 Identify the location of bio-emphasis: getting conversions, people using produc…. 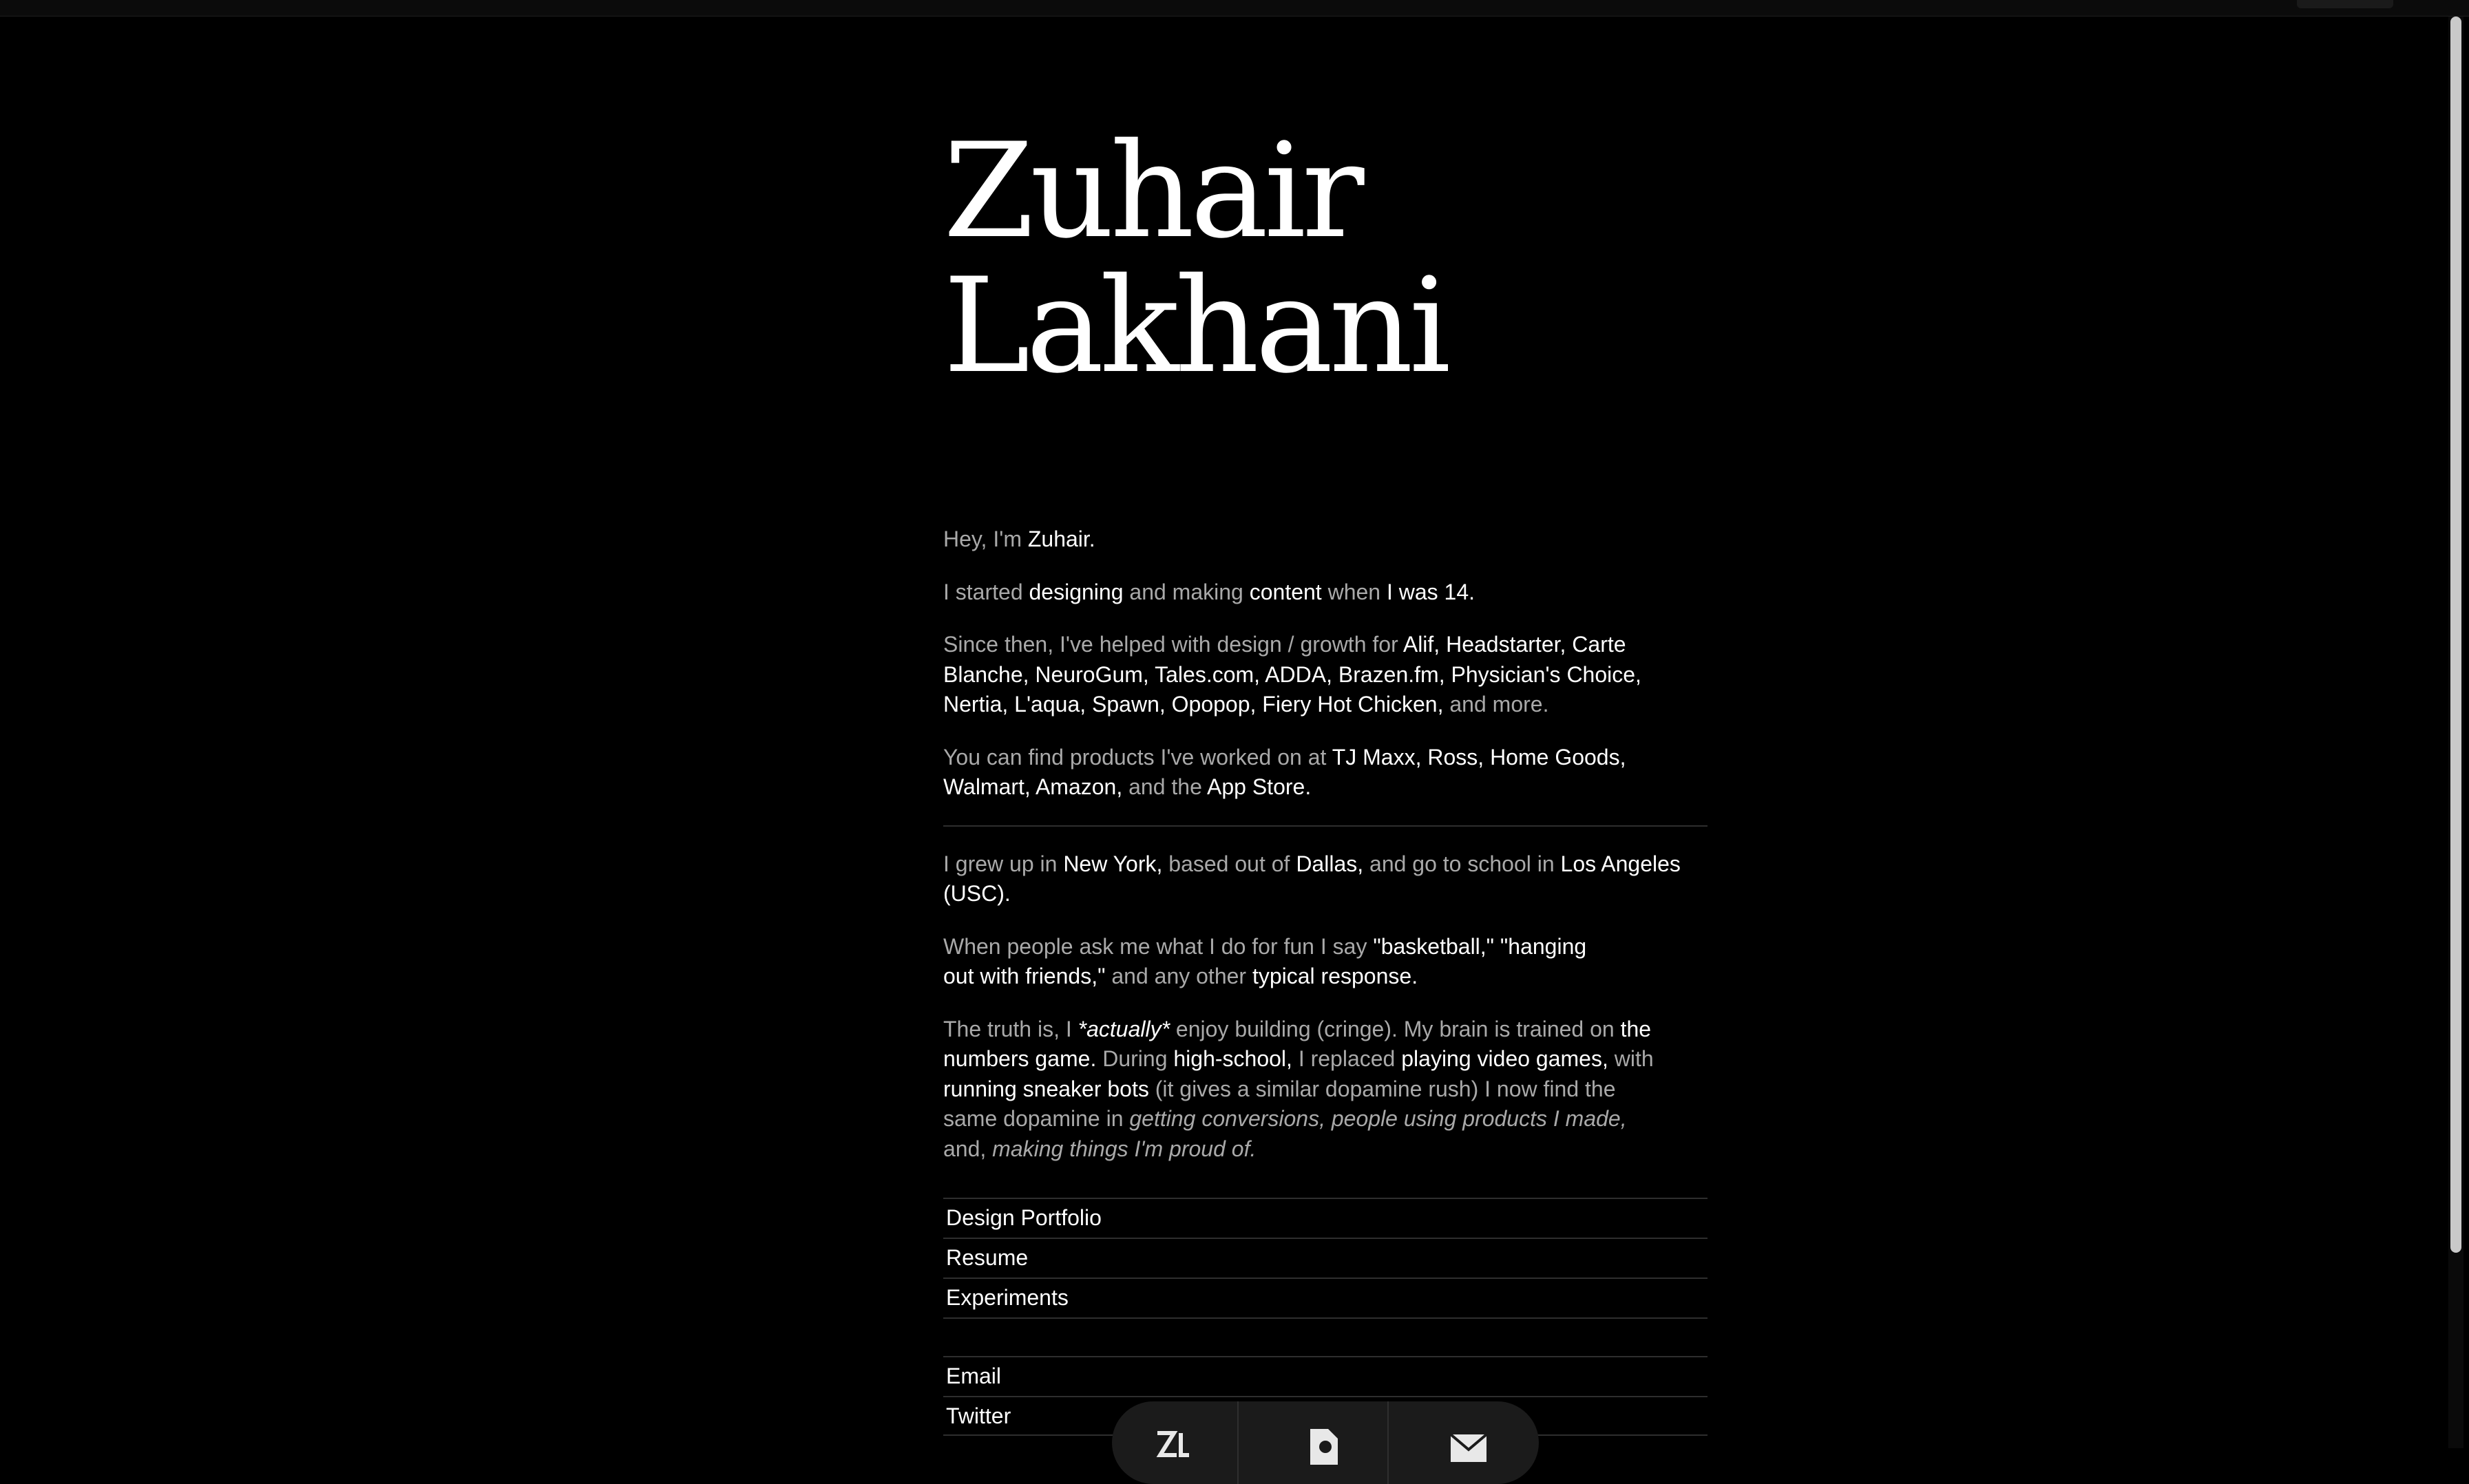
(1378, 1118).